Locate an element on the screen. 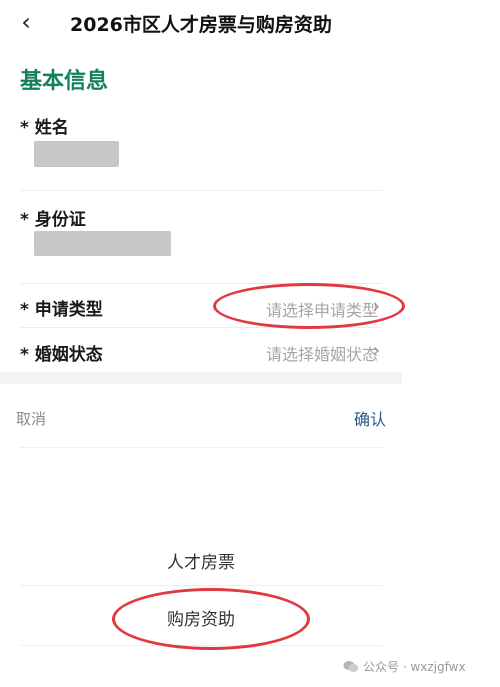 The image size is (500, 687). back-button: ‹ is located at coordinates (26, 22).